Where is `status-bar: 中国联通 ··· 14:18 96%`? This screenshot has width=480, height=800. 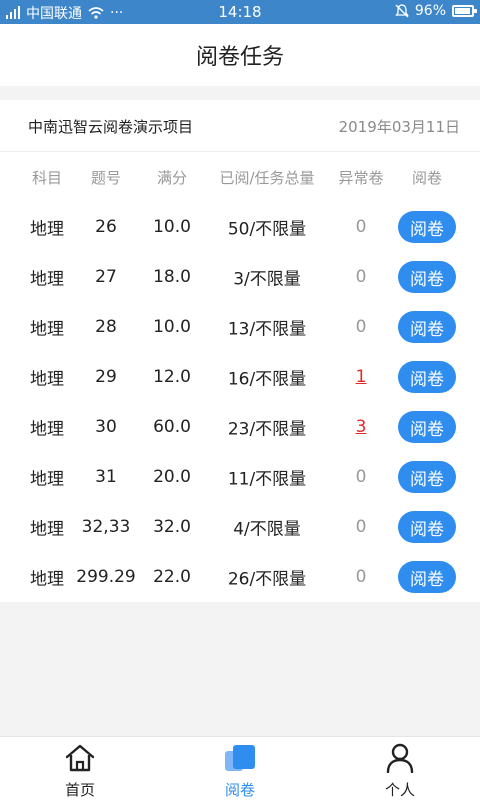
status-bar: 中国联通 ··· 14:18 96% is located at coordinates (240, 12).